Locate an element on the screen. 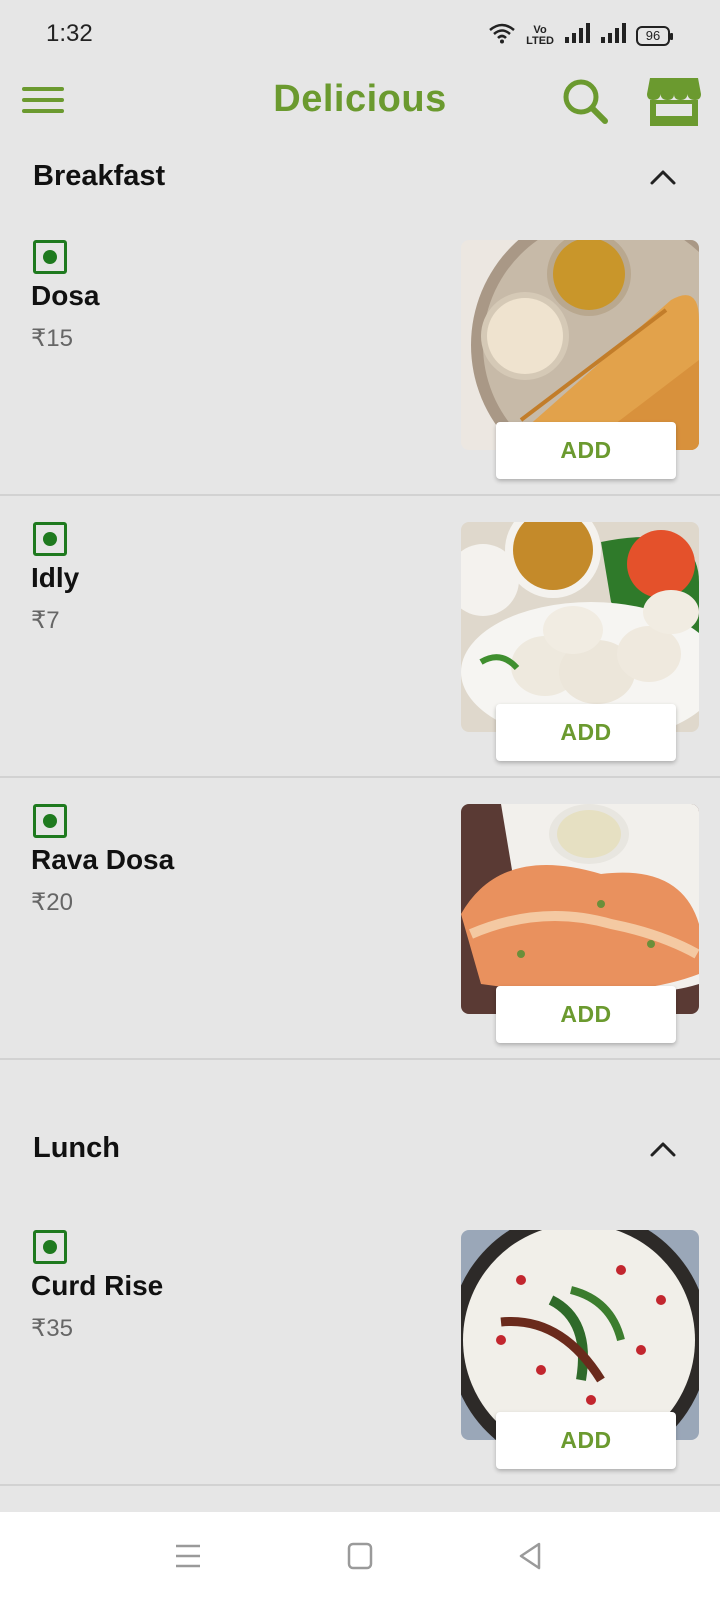 Image resolution: width=720 pixels, height=1600 pixels. back-icon is located at coordinates (530, 1556).